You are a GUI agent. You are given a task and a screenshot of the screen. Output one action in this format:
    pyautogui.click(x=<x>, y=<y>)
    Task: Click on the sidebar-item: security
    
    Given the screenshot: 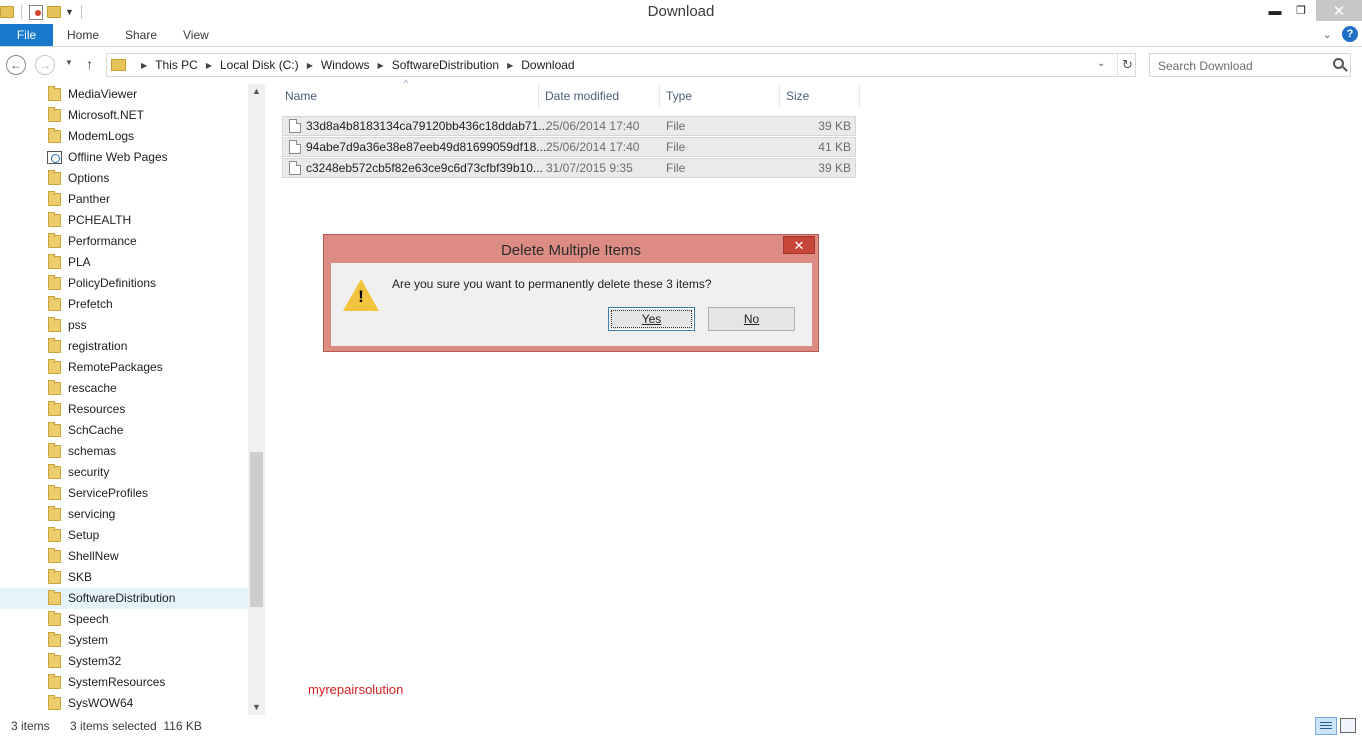 What is the action you would take?
    pyautogui.click(x=124, y=472)
    